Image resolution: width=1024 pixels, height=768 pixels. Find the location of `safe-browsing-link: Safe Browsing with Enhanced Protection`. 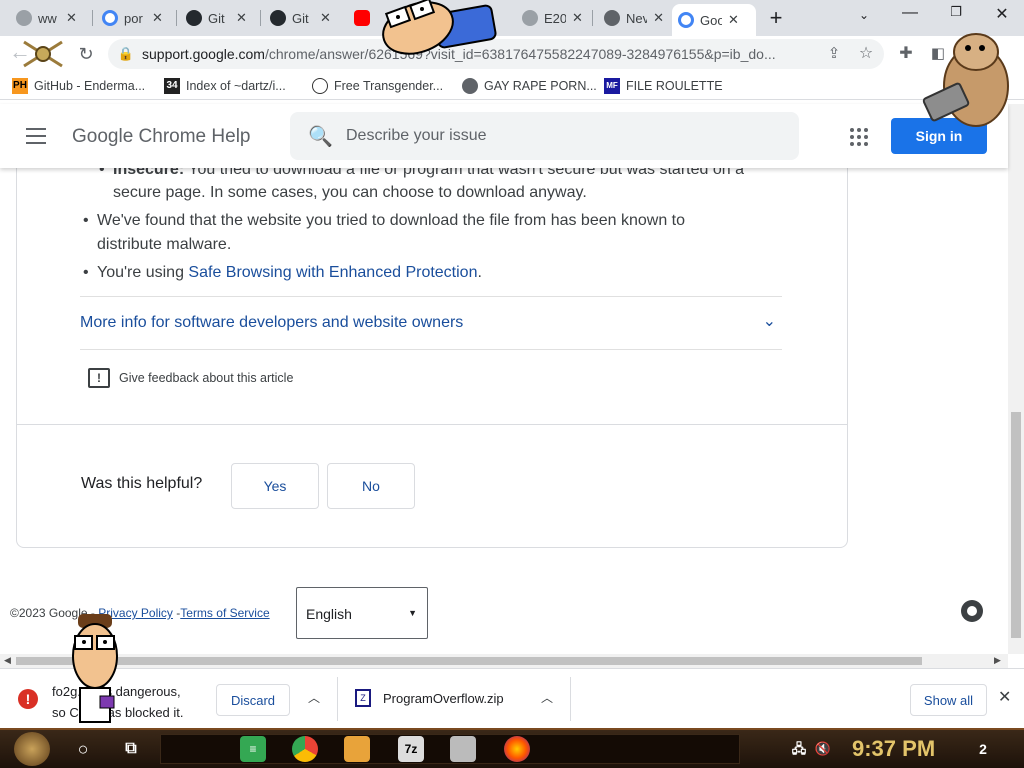

safe-browsing-link: Safe Browsing with Enhanced Protection is located at coordinates (332, 272).